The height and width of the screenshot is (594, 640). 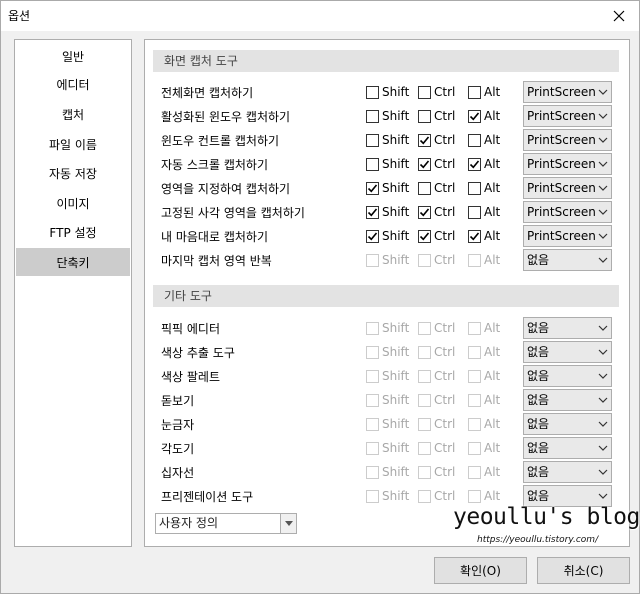 I want to click on sidebar-item: 파일 이름, so click(x=73, y=144).